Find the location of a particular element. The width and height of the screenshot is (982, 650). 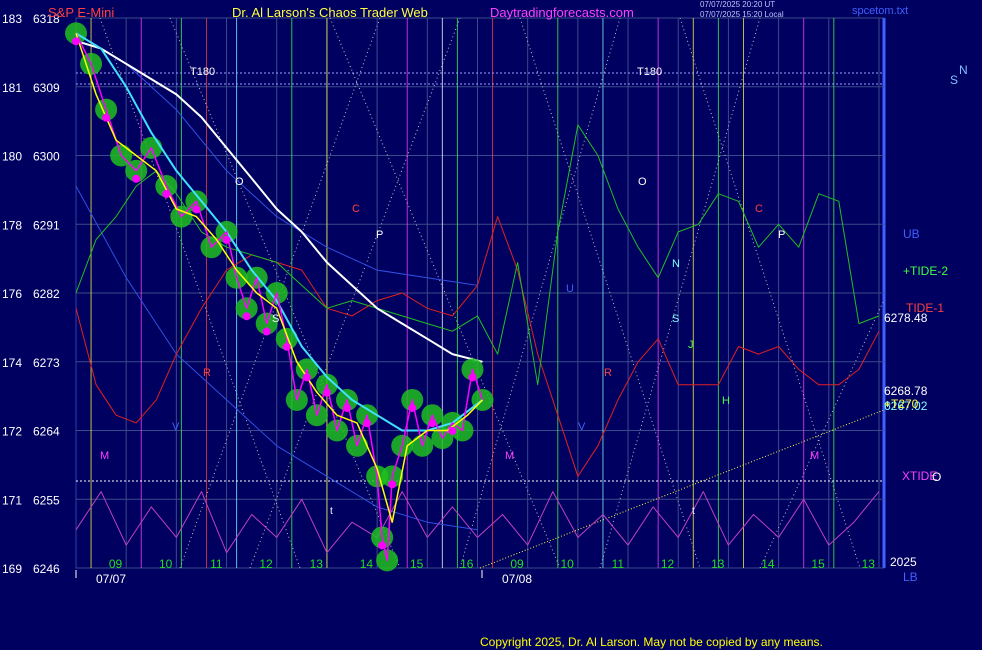

chart-title: Dr. Al Larson's Chaos Trader Web is located at coordinates (330, 12).